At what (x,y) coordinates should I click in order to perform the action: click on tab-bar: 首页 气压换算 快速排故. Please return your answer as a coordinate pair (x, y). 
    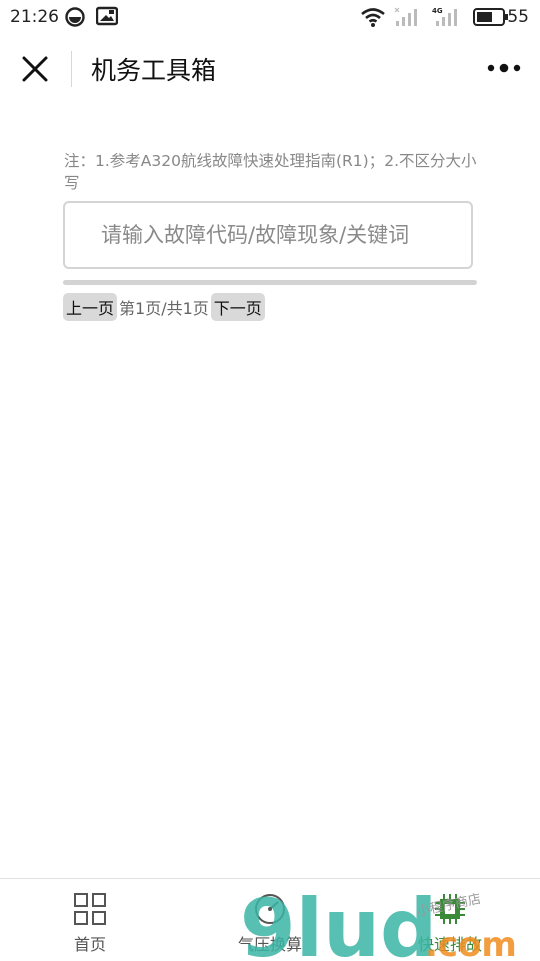
    Looking at the image, I should click on (270, 919).